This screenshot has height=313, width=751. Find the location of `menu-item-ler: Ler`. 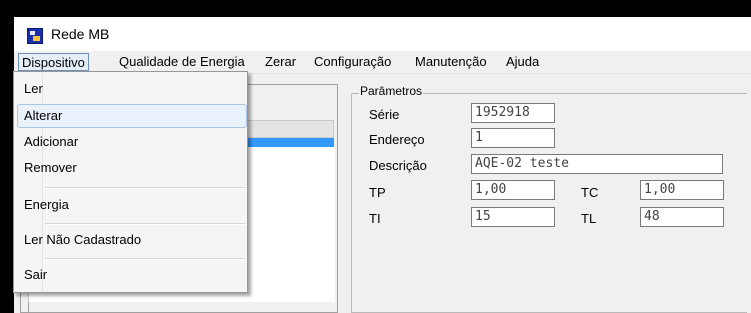

menu-item-ler: Ler is located at coordinates (33, 88).